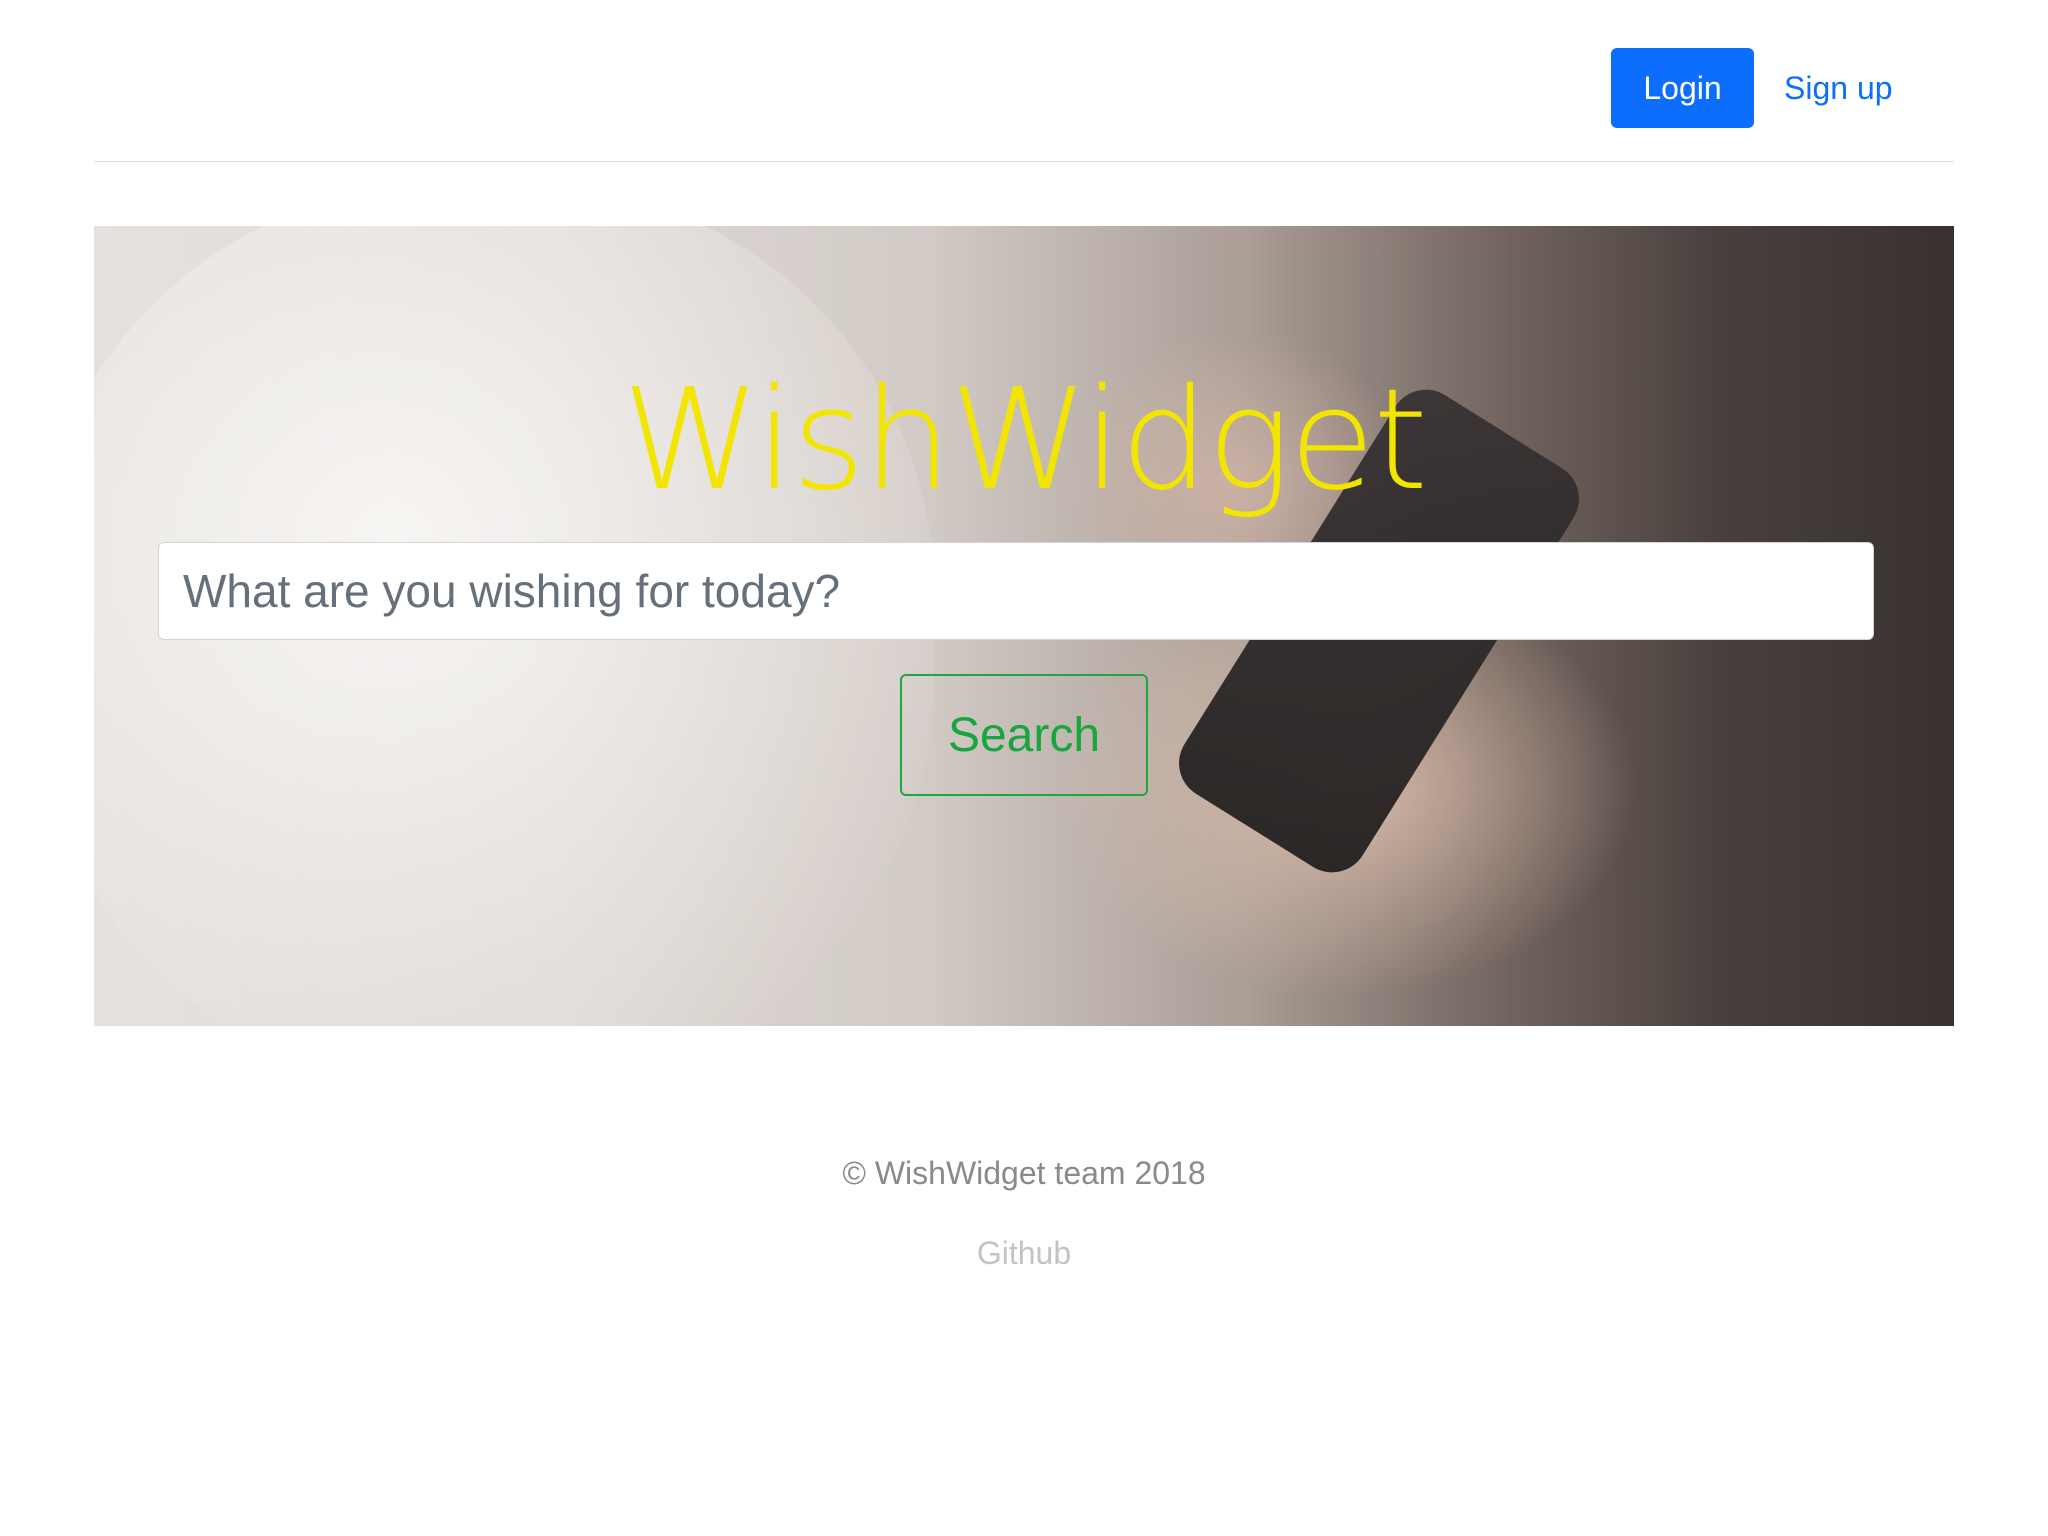 The height and width of the screenshot is (1536, 2048). Describe the element at coordinates (1682, 88) in the screenshot. I see `login-button: Login` at that location.